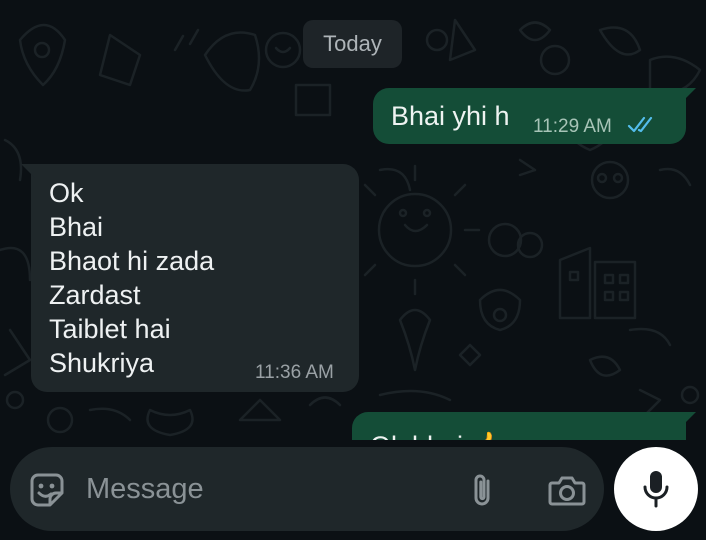 The image size is (706, 540). Describe the element at coordinates (450, 116) in the screenshot. I see `message-text: Bhai yhi h` at that location.